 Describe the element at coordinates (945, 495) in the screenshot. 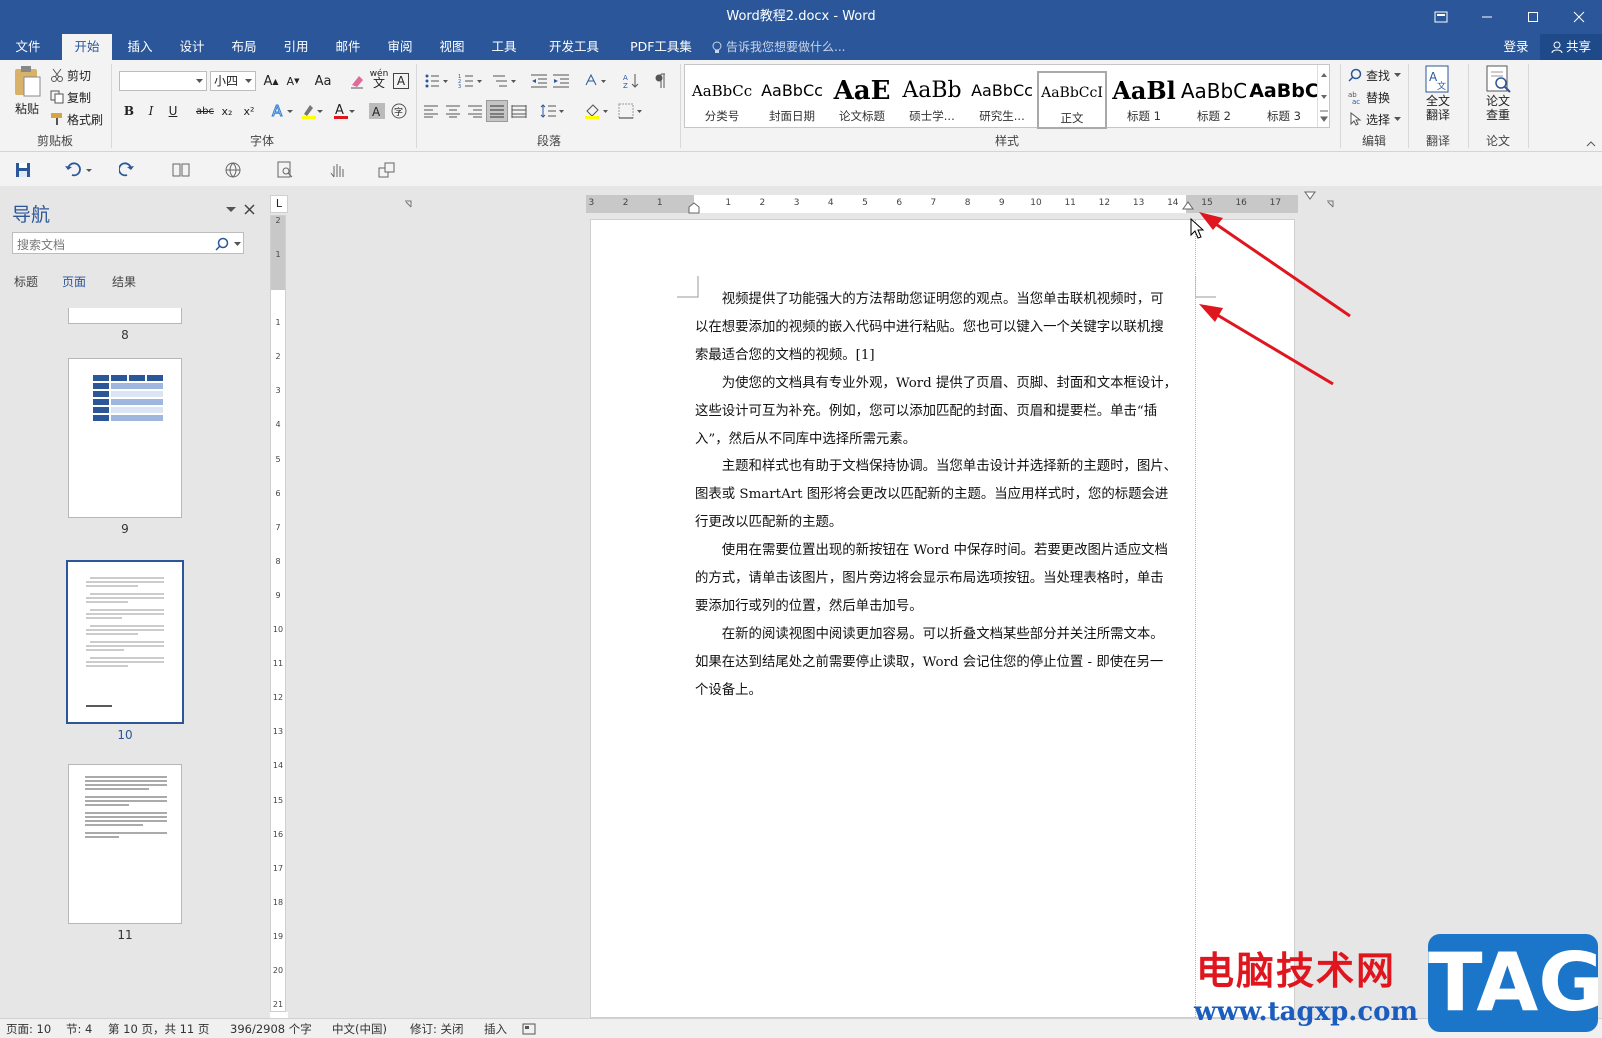

I see `paragraph-line: 图表或 SmartArt 图形将会更改以匹配新的主题。当应用样式时，您的标题会进` at that location.